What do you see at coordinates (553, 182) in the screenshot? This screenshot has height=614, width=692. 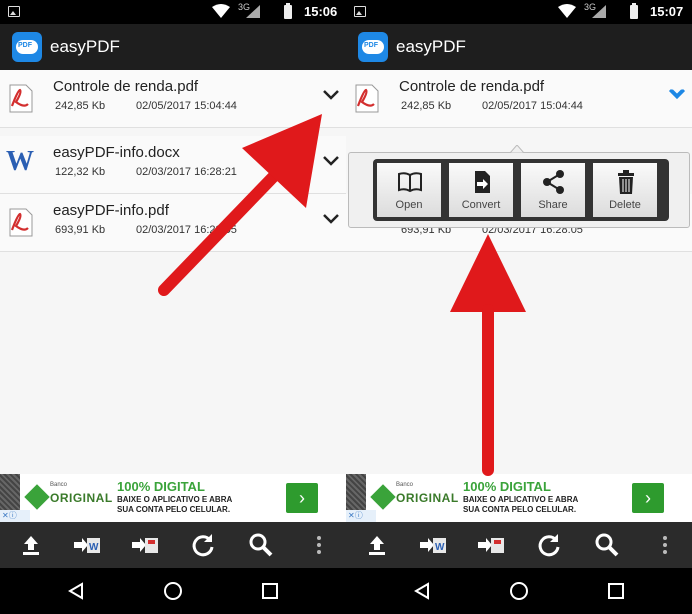 I see `share-icon` at bounding box center [553, 182].